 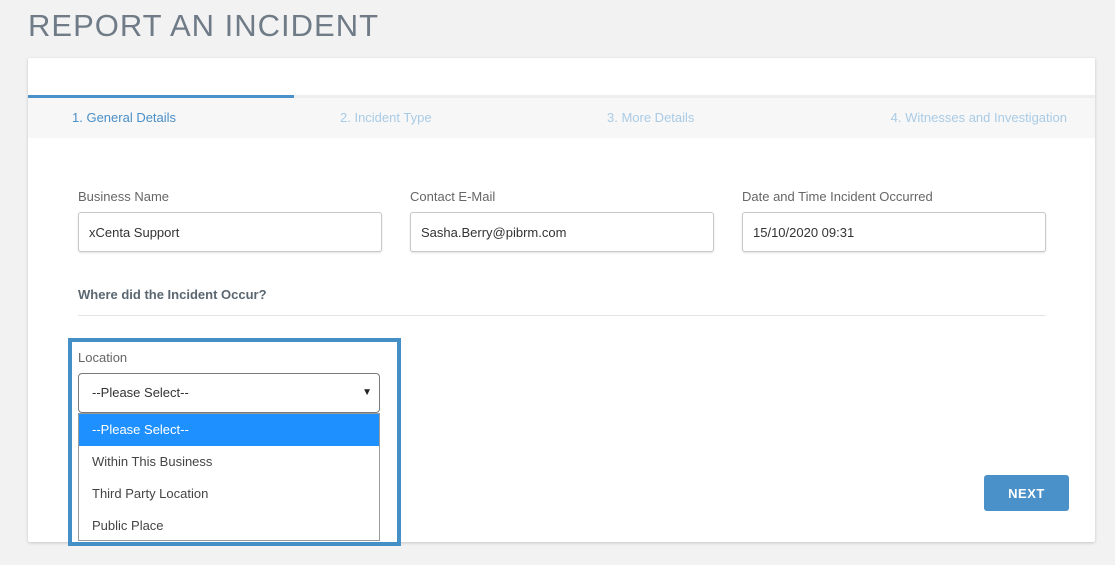 I want to click on location-option-public-place: Public Place, so click(x=229, y=525).